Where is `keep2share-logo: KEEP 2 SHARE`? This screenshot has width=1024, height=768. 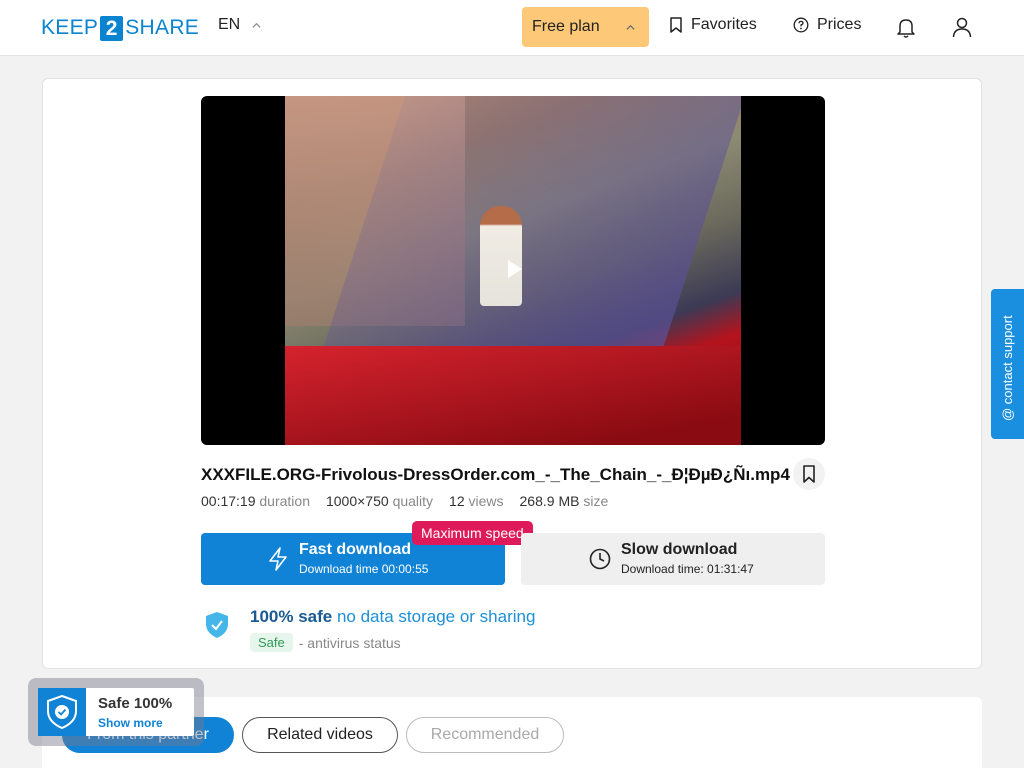 keep2share-logo: KEEP 2 SHARE is located at coordinates (120, 28).